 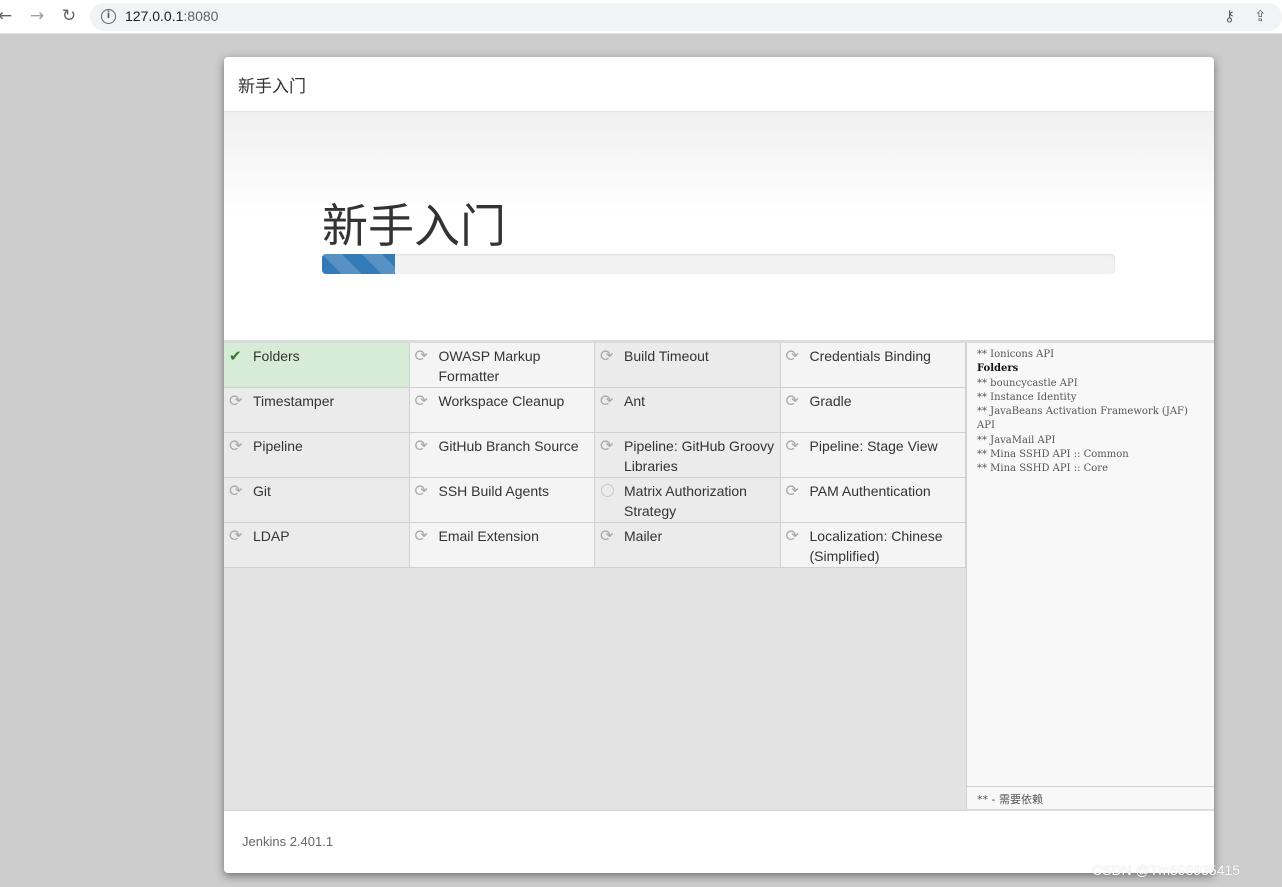 What do you see at coordinates (873, 500) in the screenshot?
I see `plugin-item: ⟳ PAM Authentication` at bounding box center [873, 500].